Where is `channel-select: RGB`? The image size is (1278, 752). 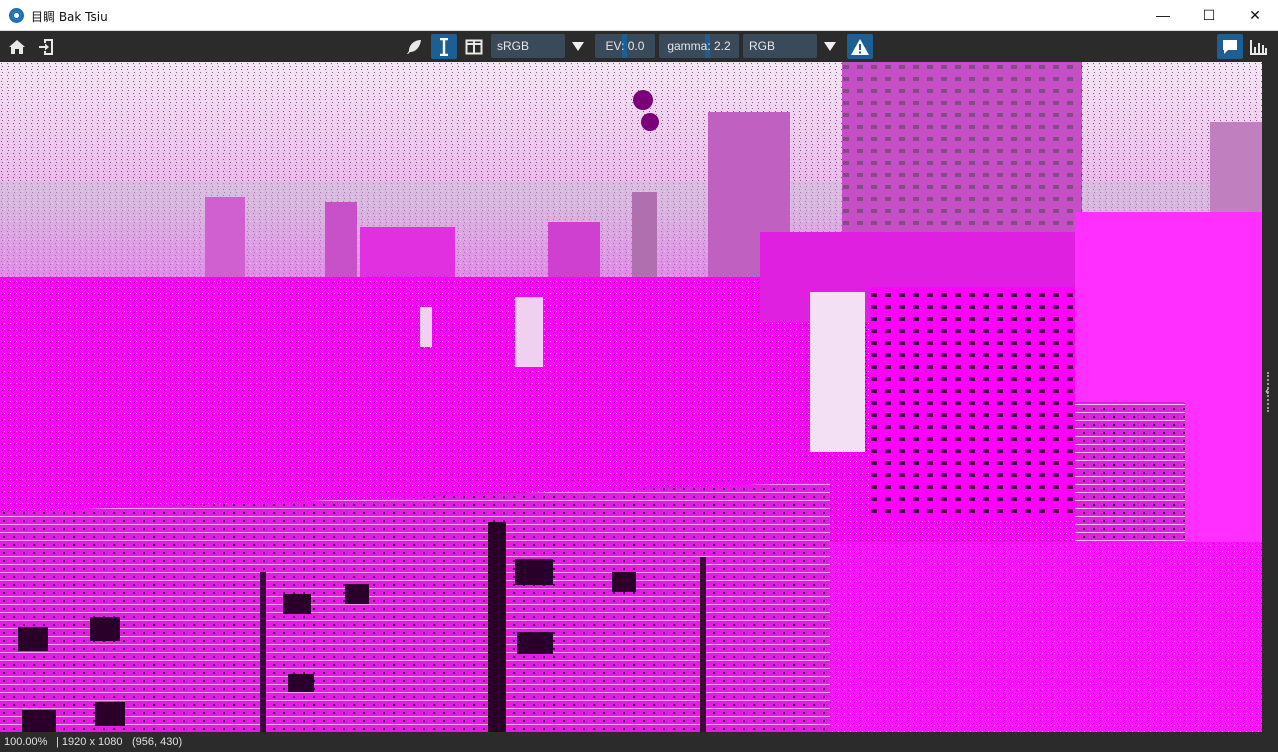 channel-select: RGB is located at coordinates (780, 46).